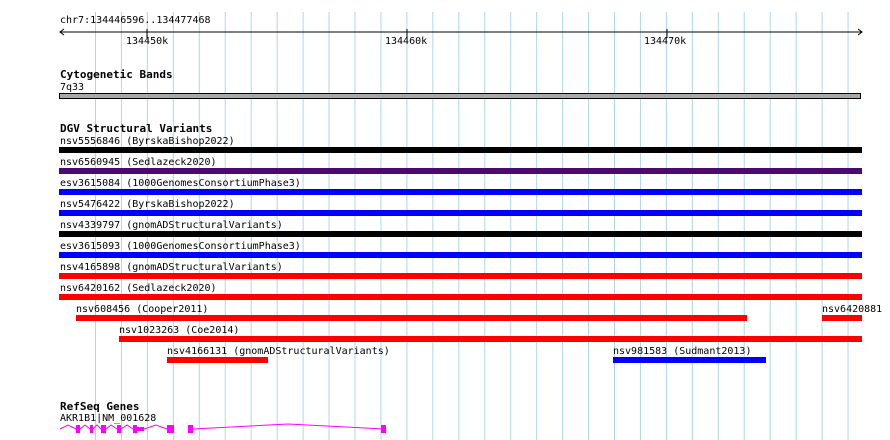 Image resolution: width=890 pixels, height=440 pixels. What do you see at coordinates (147, 141) in the screenshot?
I see `variant-label: nsv5556846 (ByrskaBishop2022)` at bounding box center [147, 141].